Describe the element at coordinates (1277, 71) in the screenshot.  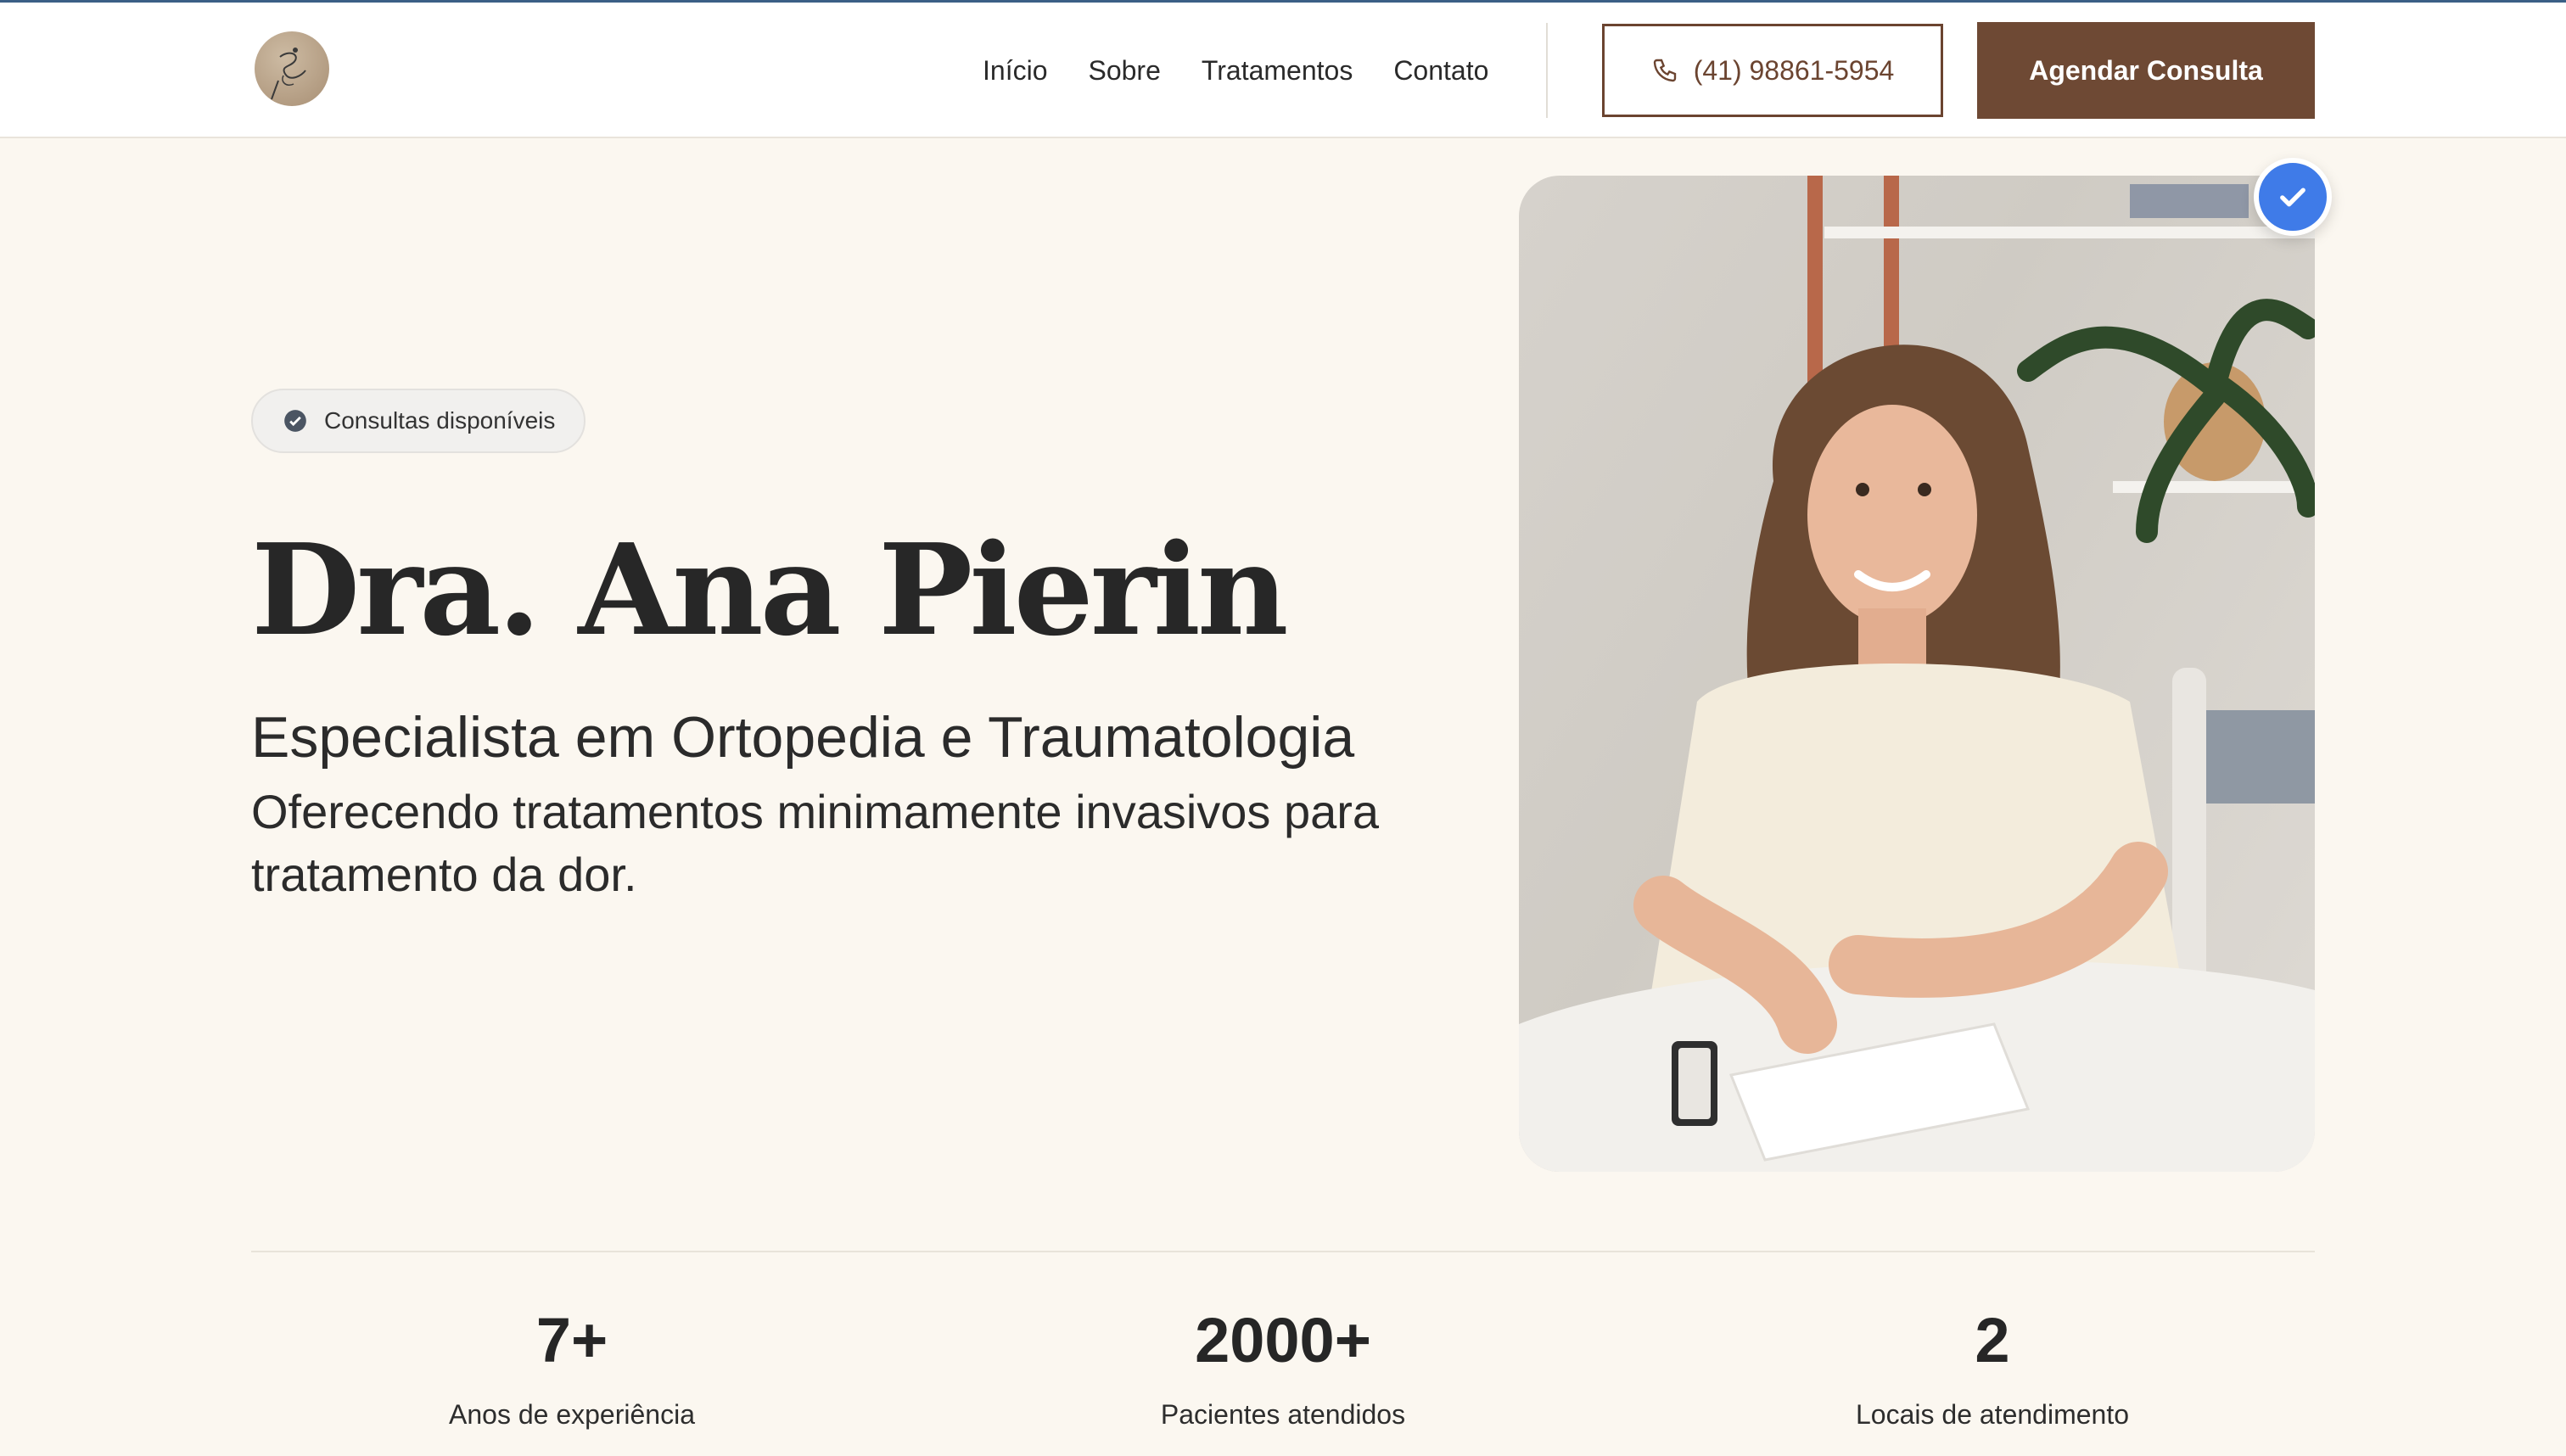
I see `nav-tratamentos: Tratamentos` at that location.